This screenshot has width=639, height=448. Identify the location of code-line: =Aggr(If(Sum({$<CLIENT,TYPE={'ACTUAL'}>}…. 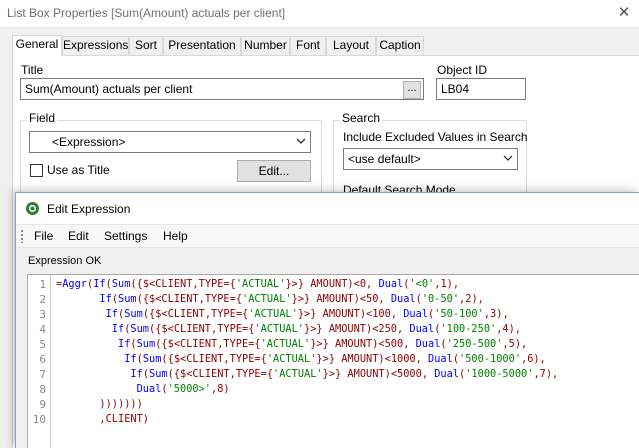
(258, 284).